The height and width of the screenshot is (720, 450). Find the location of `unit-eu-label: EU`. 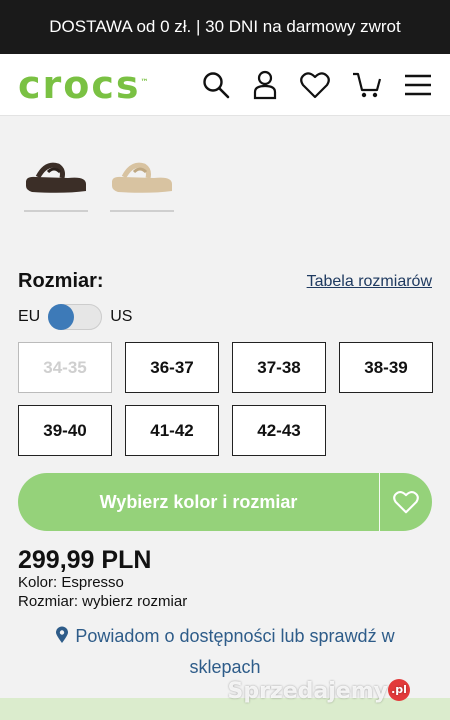

unit-eu-label: EU is located at coordinates (29, 316).